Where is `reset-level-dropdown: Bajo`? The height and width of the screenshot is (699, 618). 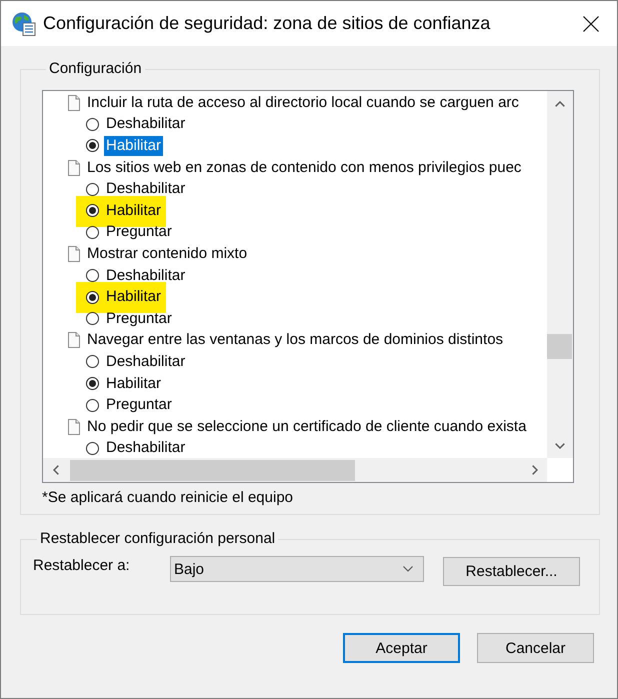 reset-level-dropdown: Bajo is located at coordinates (297, 569).